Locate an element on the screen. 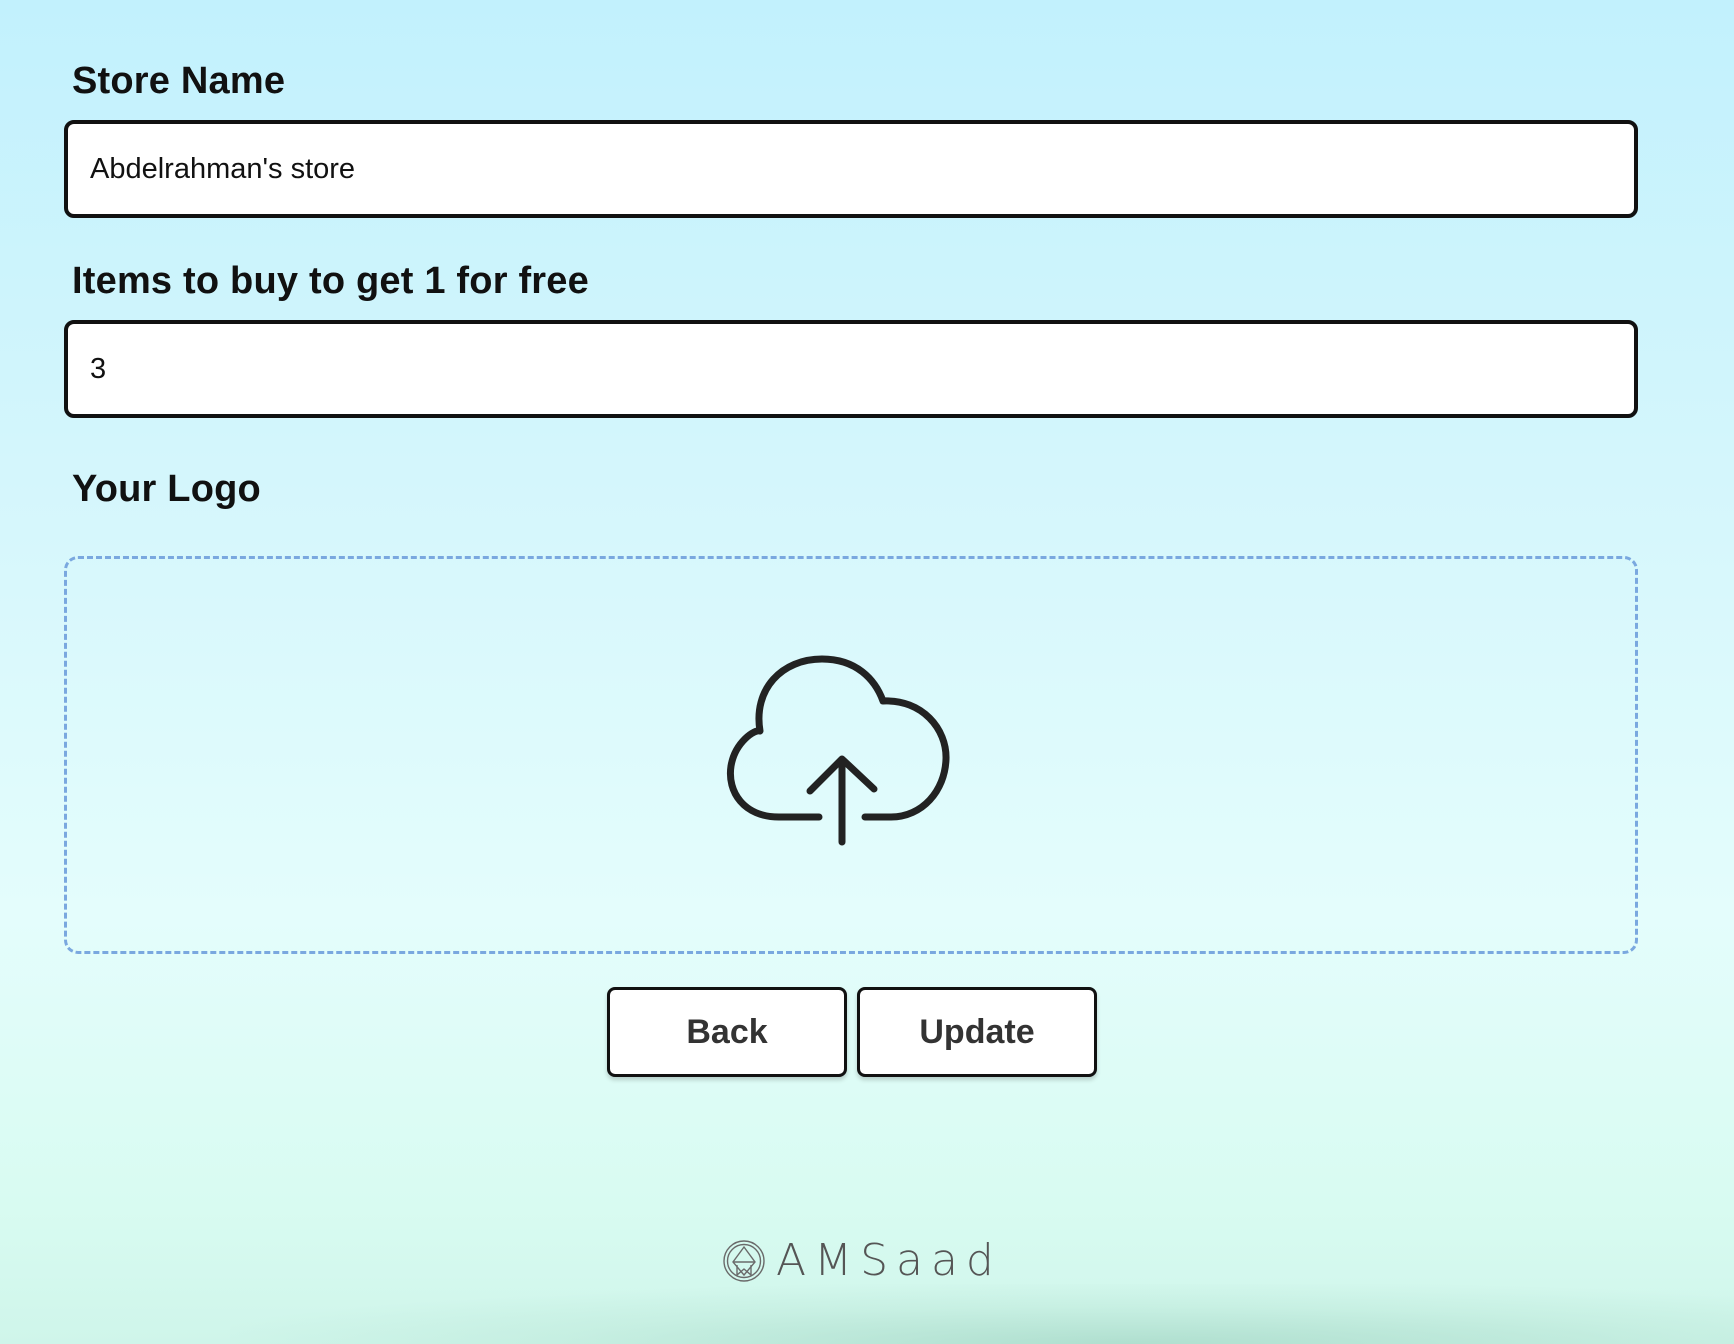 The height and width of the screenshot is (1344, 1734). bottom-haze is located at coordinates (982, 1314).